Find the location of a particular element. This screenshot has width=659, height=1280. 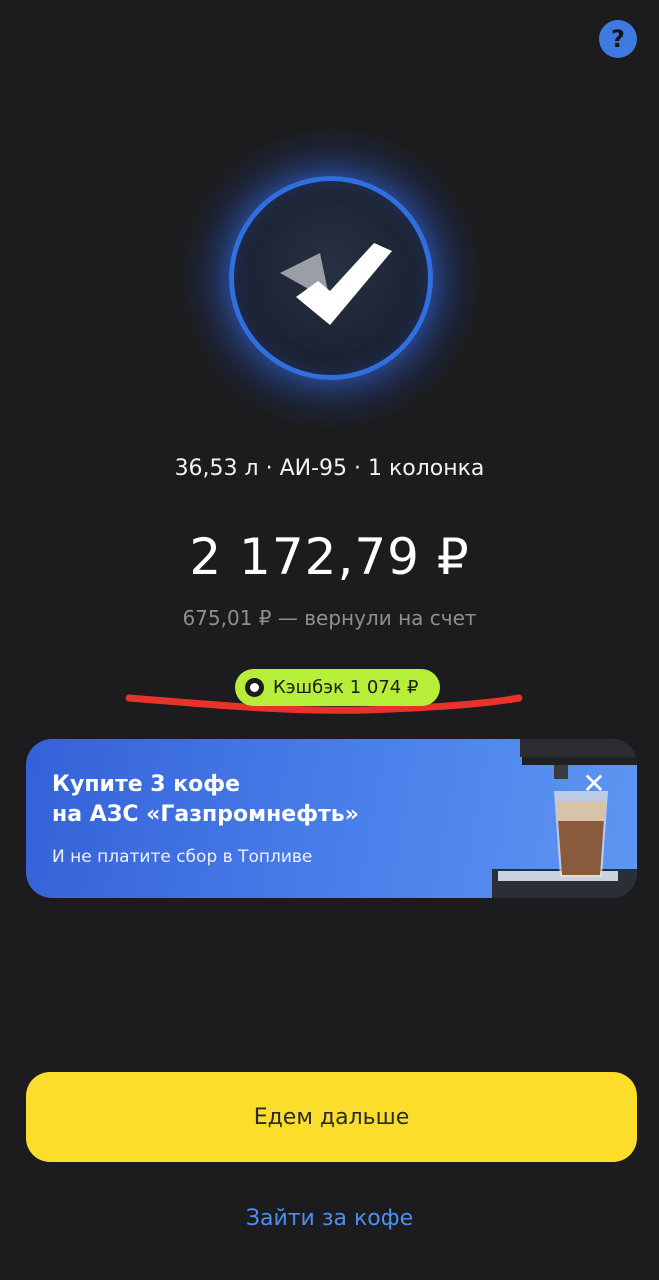

success-check-icon is located at coordinates (331, 278).